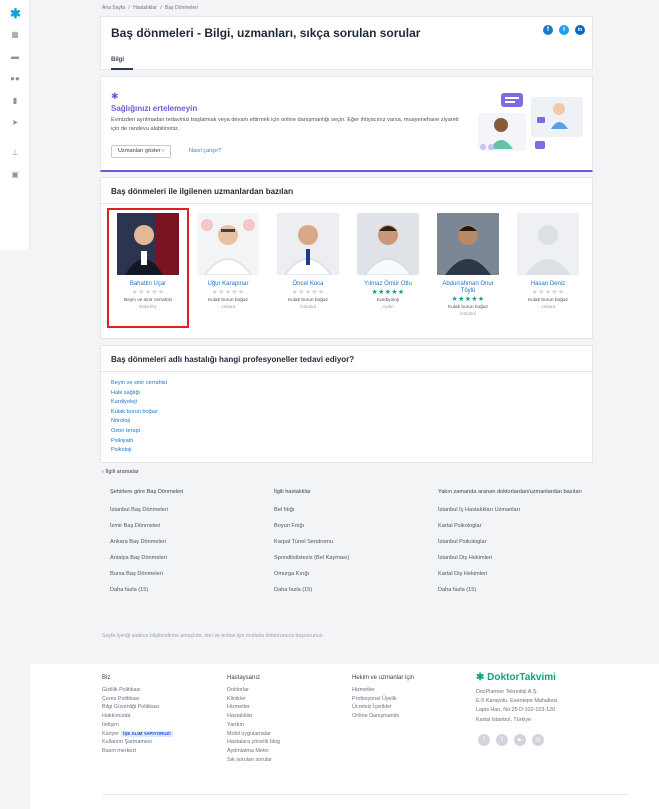 This screenshot has height=809, width=659. Describe the element at coordinates (15, 35) in the screenshot. I see `calendar-icon: ▦` at that location.